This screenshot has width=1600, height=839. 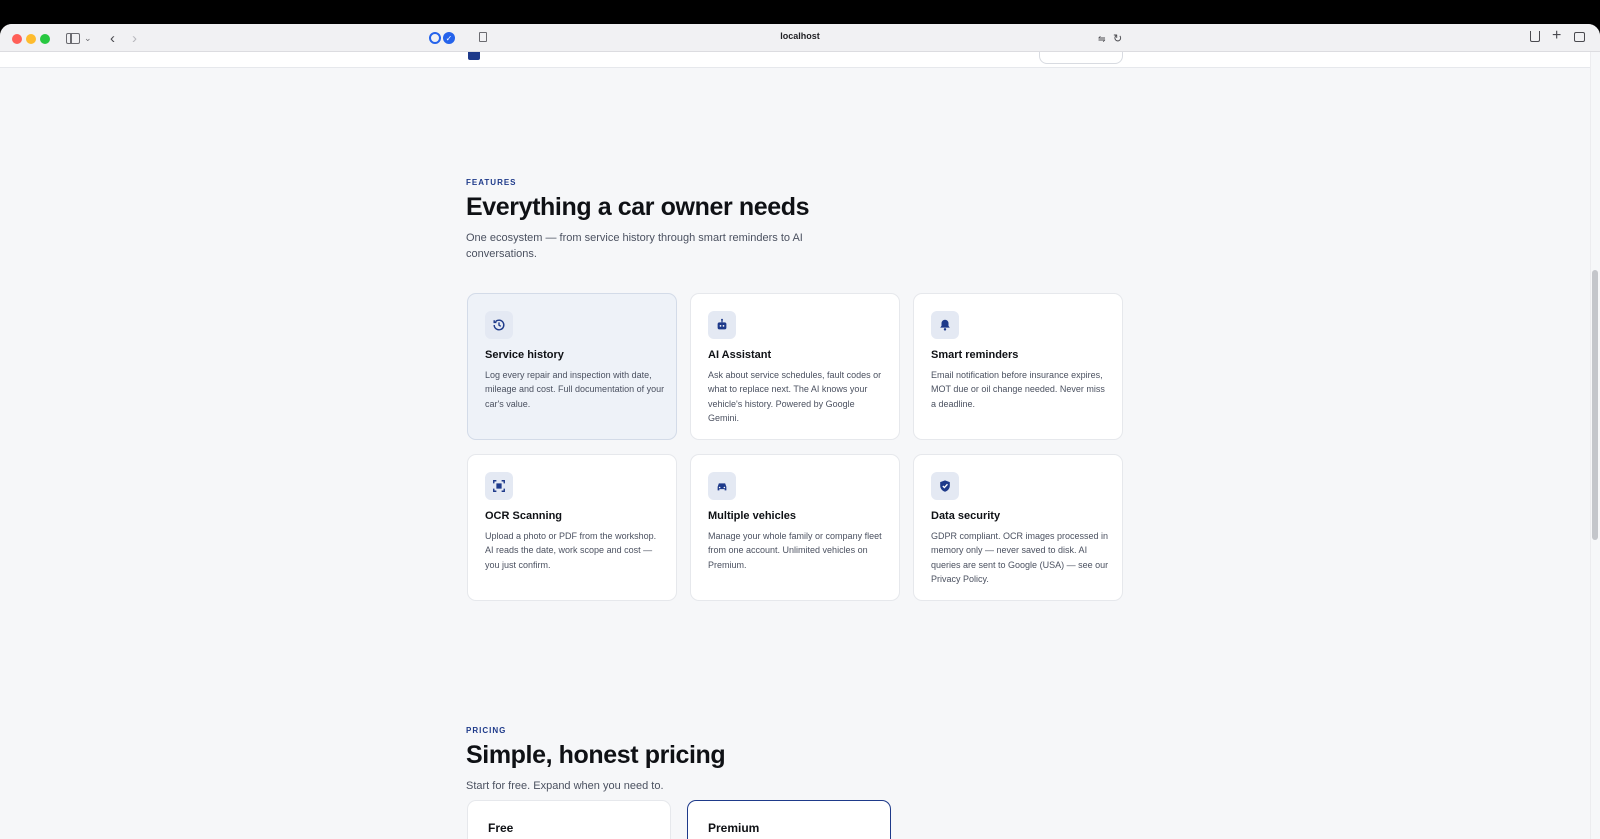 What do you see at coordinates (486, 730) in the screenshot?
I see `pricing-eyebrow: PRICING` at bounding box center [486, 730].